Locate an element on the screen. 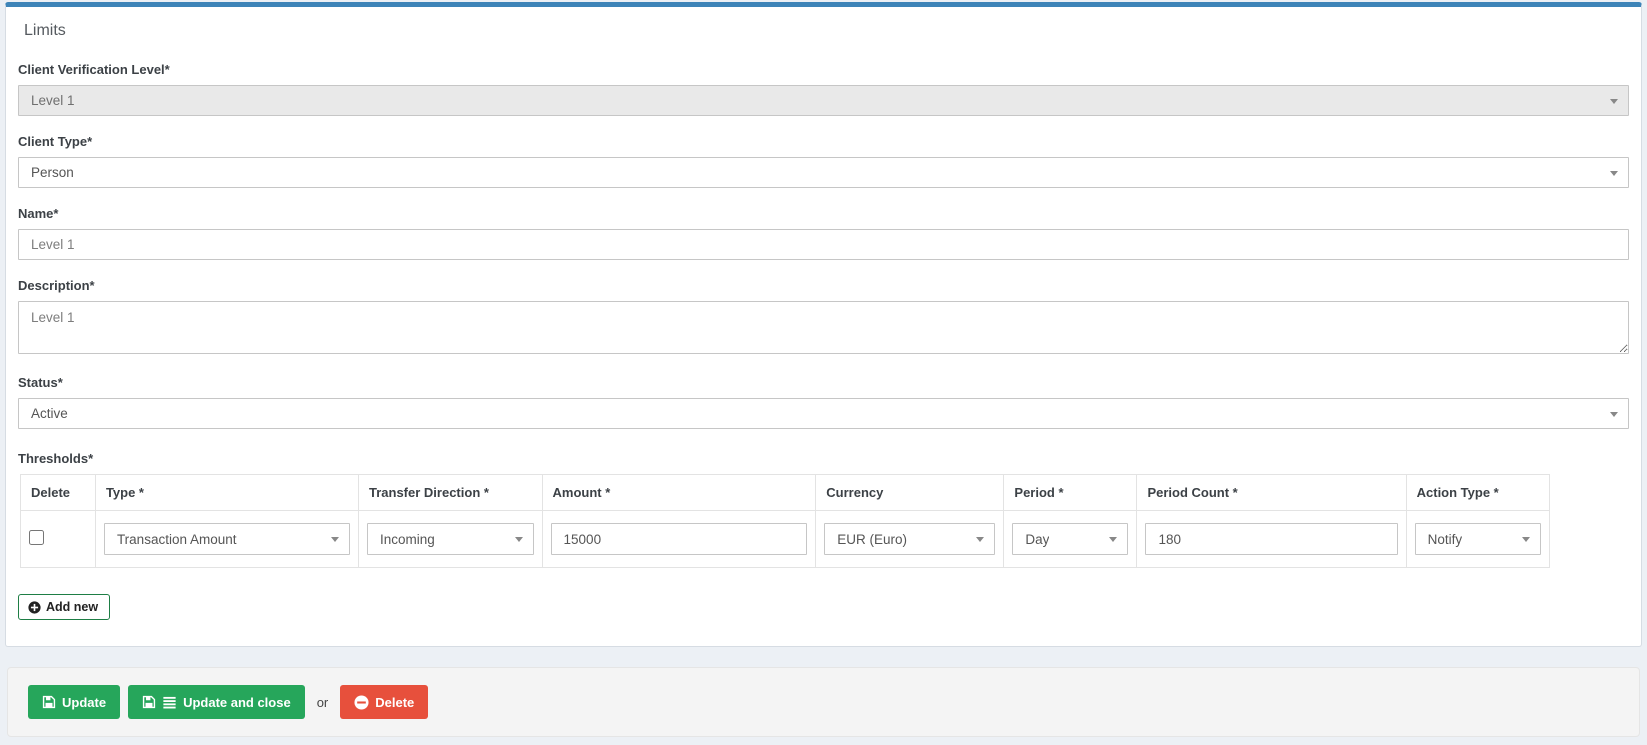 The image size is (1647, 745). delete-button: Delete is located at coordinates (384, 702).